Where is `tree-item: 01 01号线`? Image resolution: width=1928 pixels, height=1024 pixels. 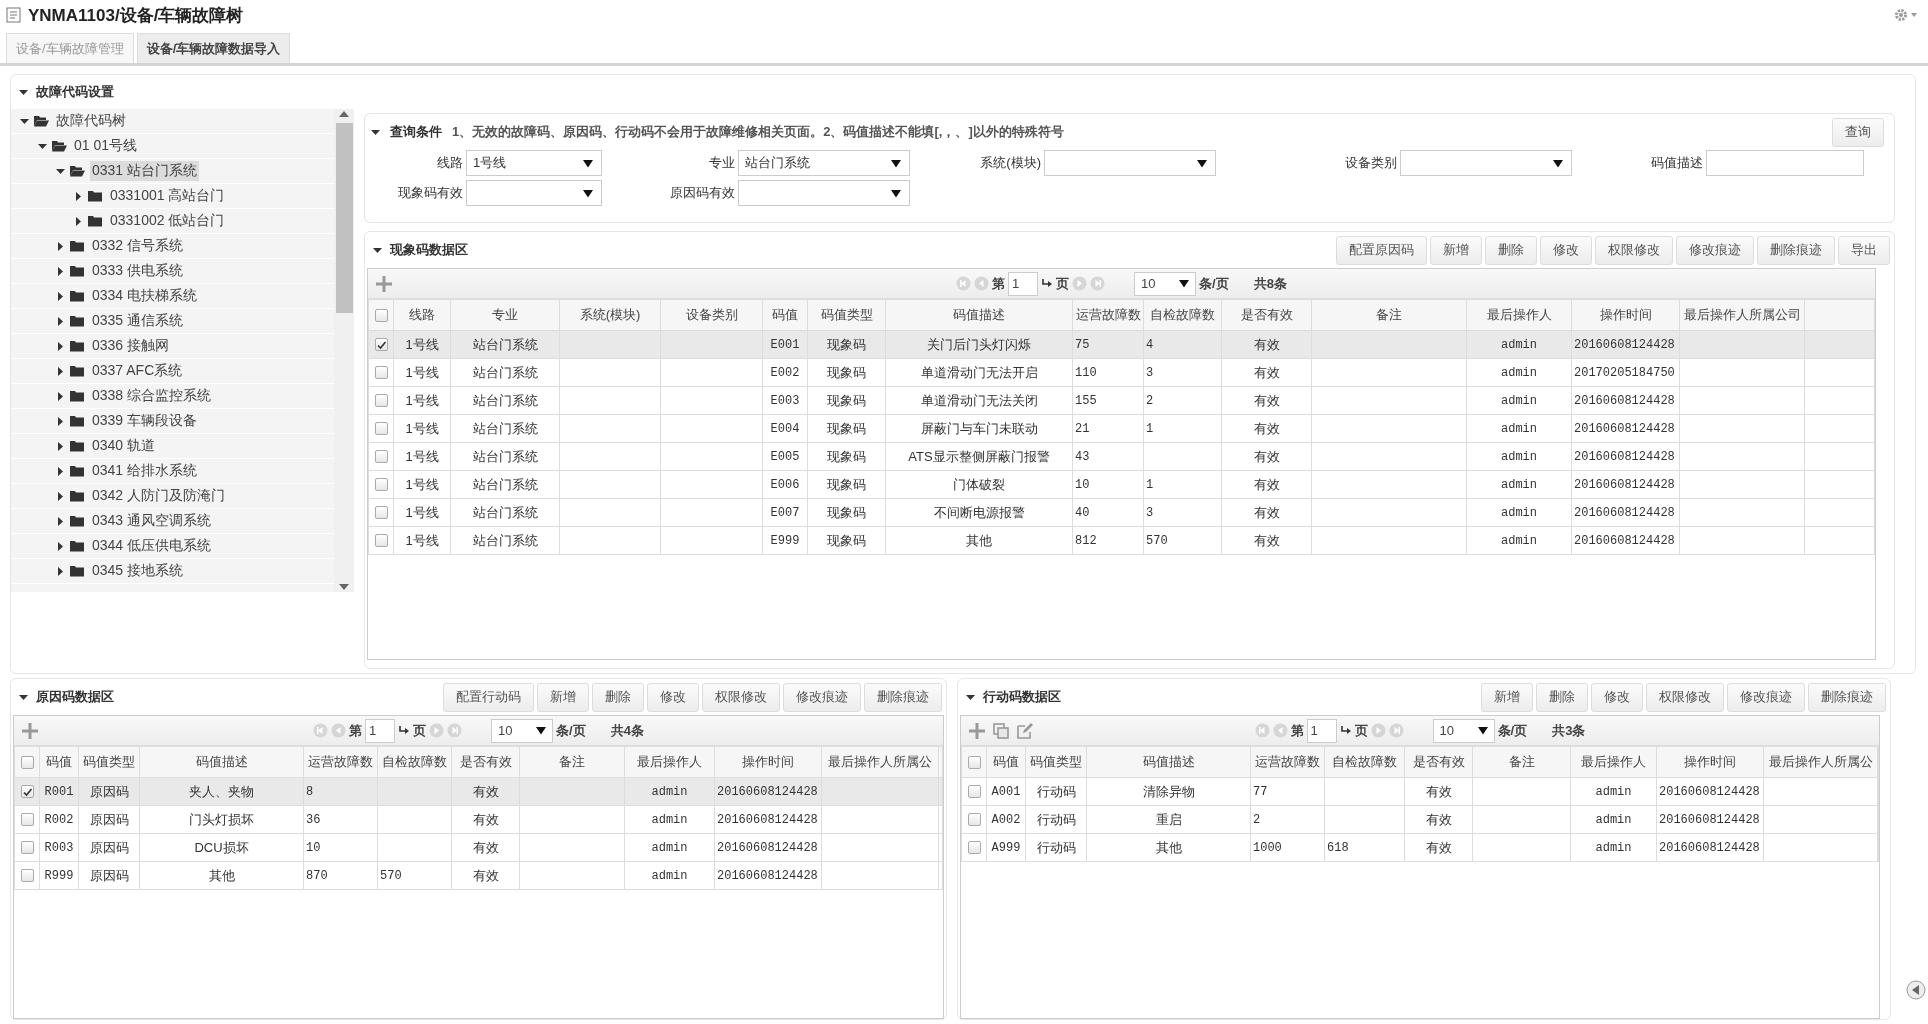 tree-item: 01 01号线 is located at coordinates (106, 146).